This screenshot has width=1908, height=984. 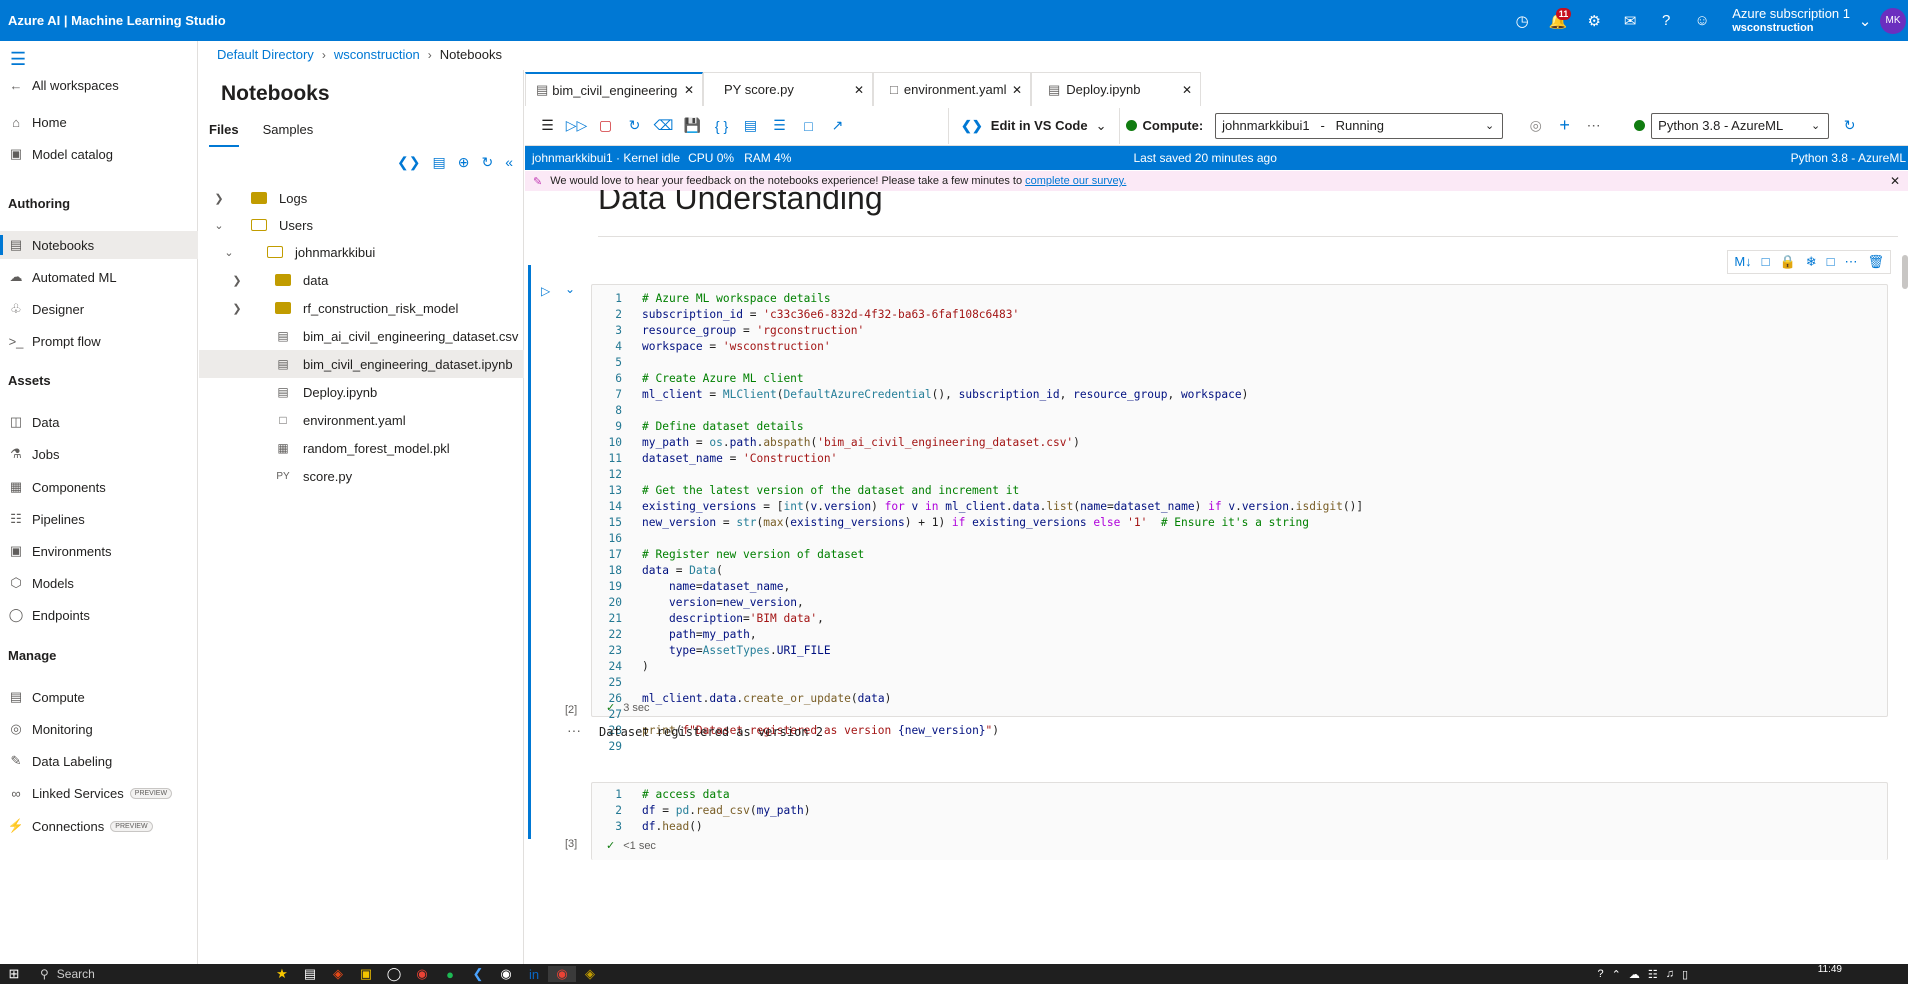 I want to click on tree-item-users: ⌄ Users, so click(x=361, y=225).